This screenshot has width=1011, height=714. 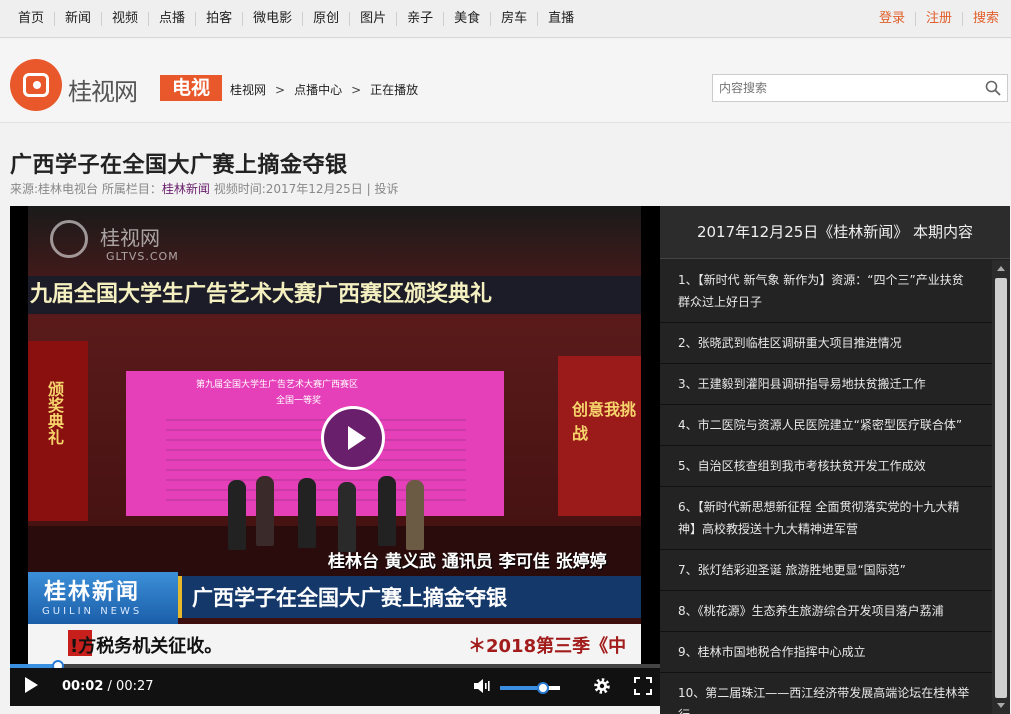 I want to click on screen-subtitle: 全国一等奖, so click(x=299, y=401).